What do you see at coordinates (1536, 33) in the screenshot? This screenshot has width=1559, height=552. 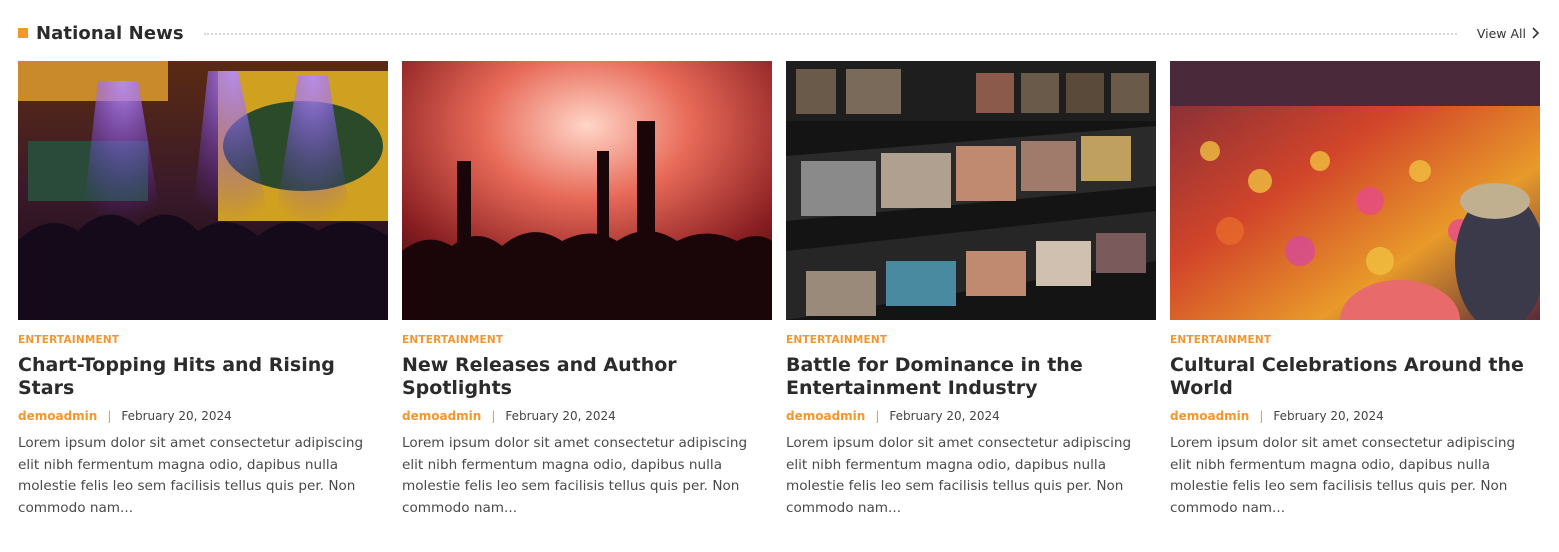 I see `chevron-right-icon` at bounding box center [1536, 33].